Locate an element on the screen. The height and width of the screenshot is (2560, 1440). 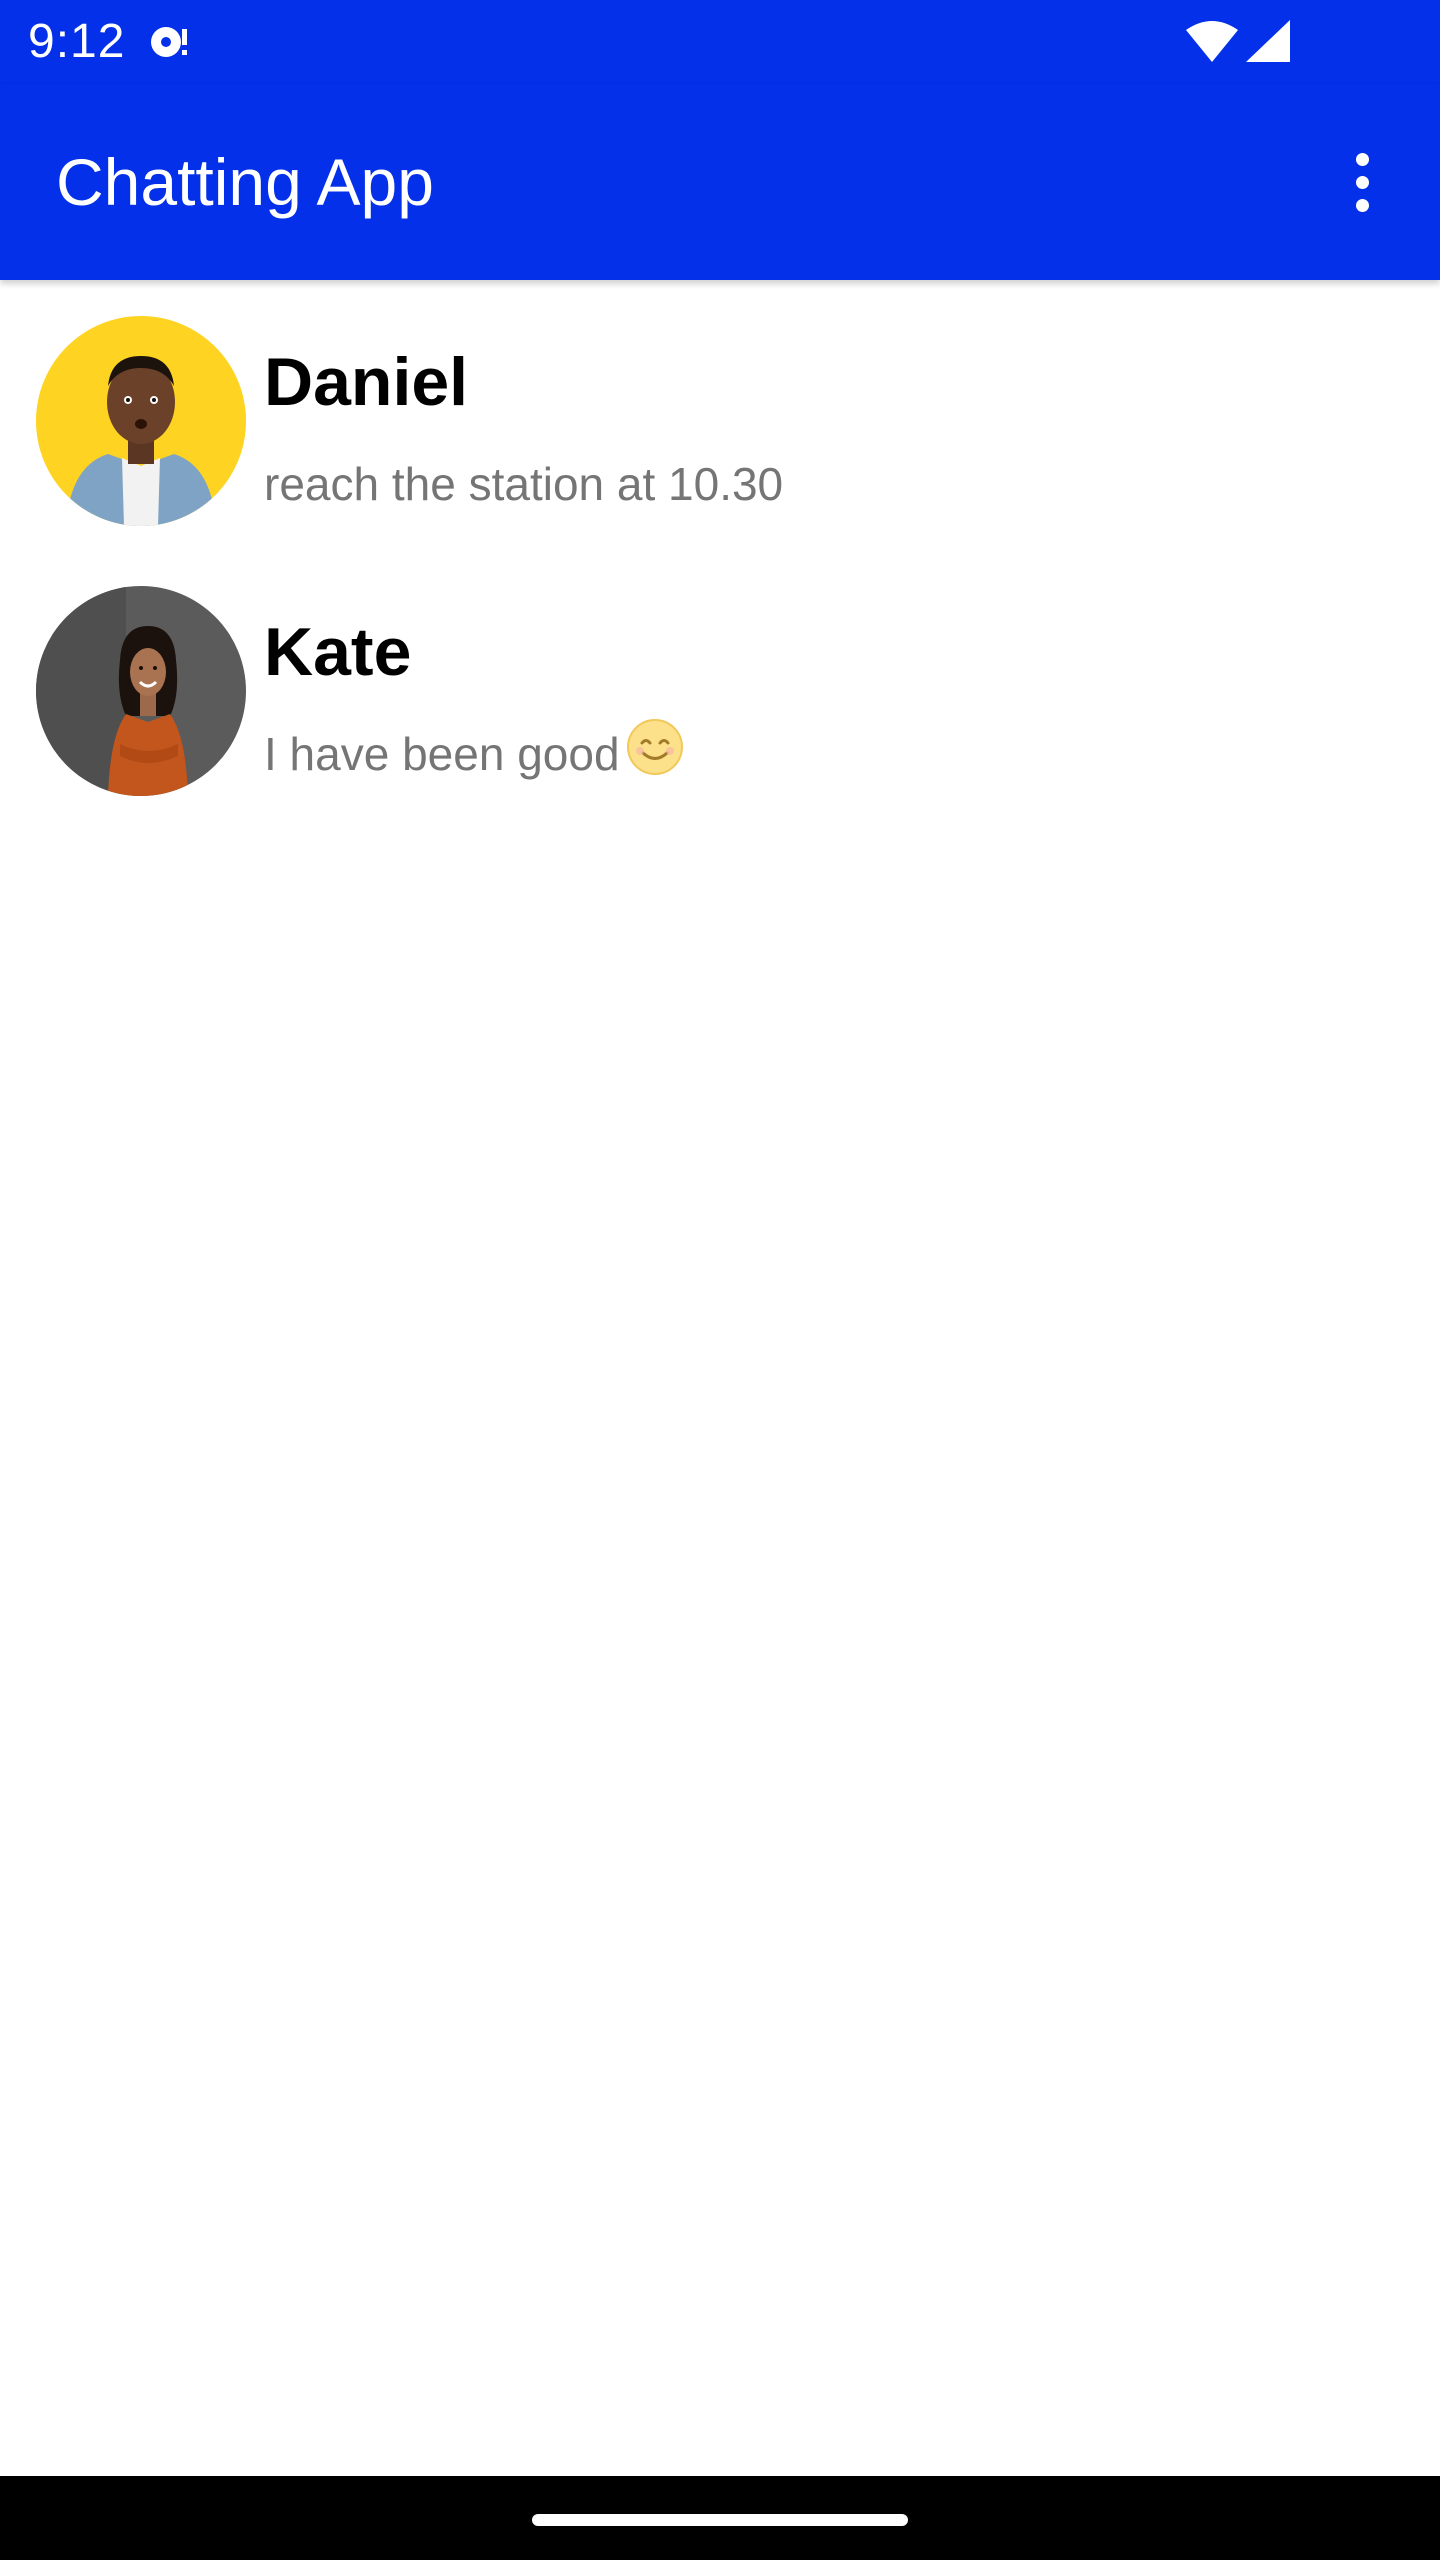
home-gesture-handle is located at coordinates (720, 2520).